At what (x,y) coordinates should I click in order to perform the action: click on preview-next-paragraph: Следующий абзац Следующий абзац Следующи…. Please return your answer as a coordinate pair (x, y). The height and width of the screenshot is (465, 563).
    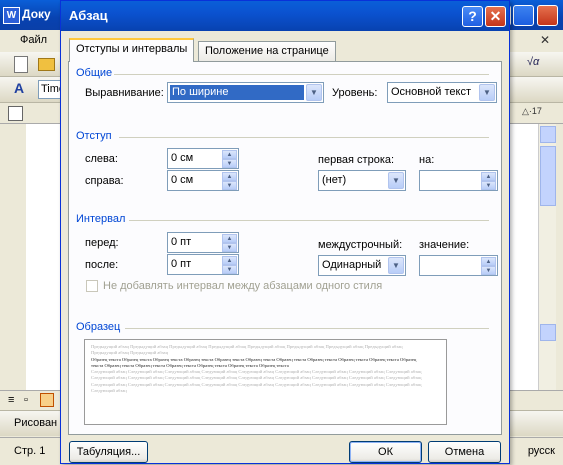
    Looking at the image, I should click on (256, 381).